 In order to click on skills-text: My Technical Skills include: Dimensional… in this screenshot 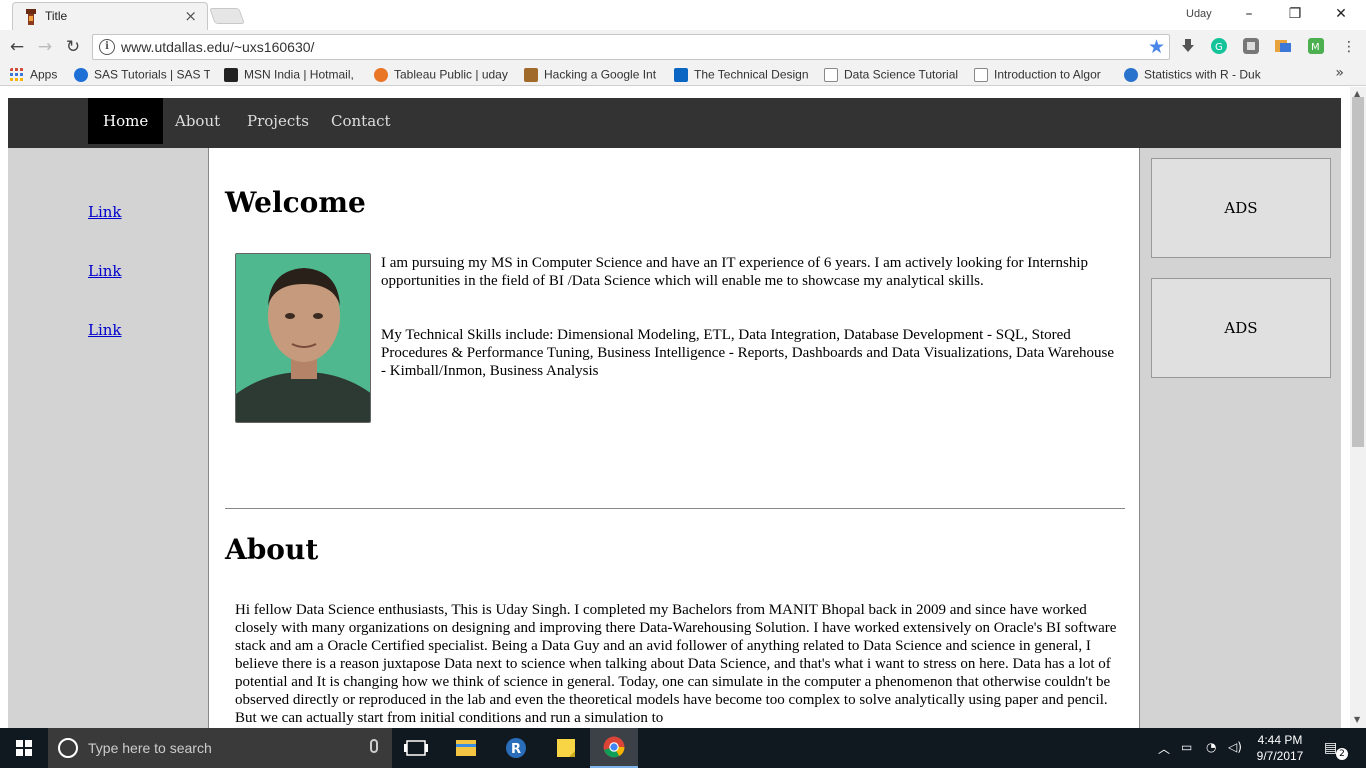, I will do `click(748, 353)`.